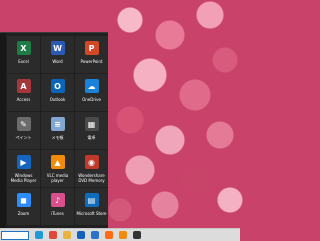 This screenshot has height=241, width=320. I want to click on start-menu-rail, so click(3, 131).